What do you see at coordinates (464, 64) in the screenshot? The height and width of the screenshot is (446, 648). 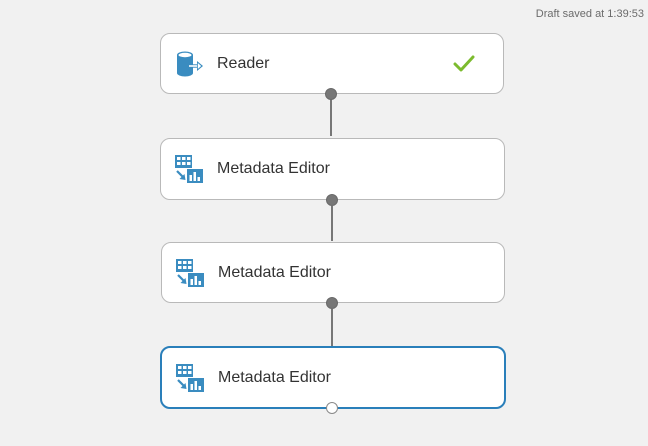 I see `completed-check-icon` at bounding box center [464, 64].